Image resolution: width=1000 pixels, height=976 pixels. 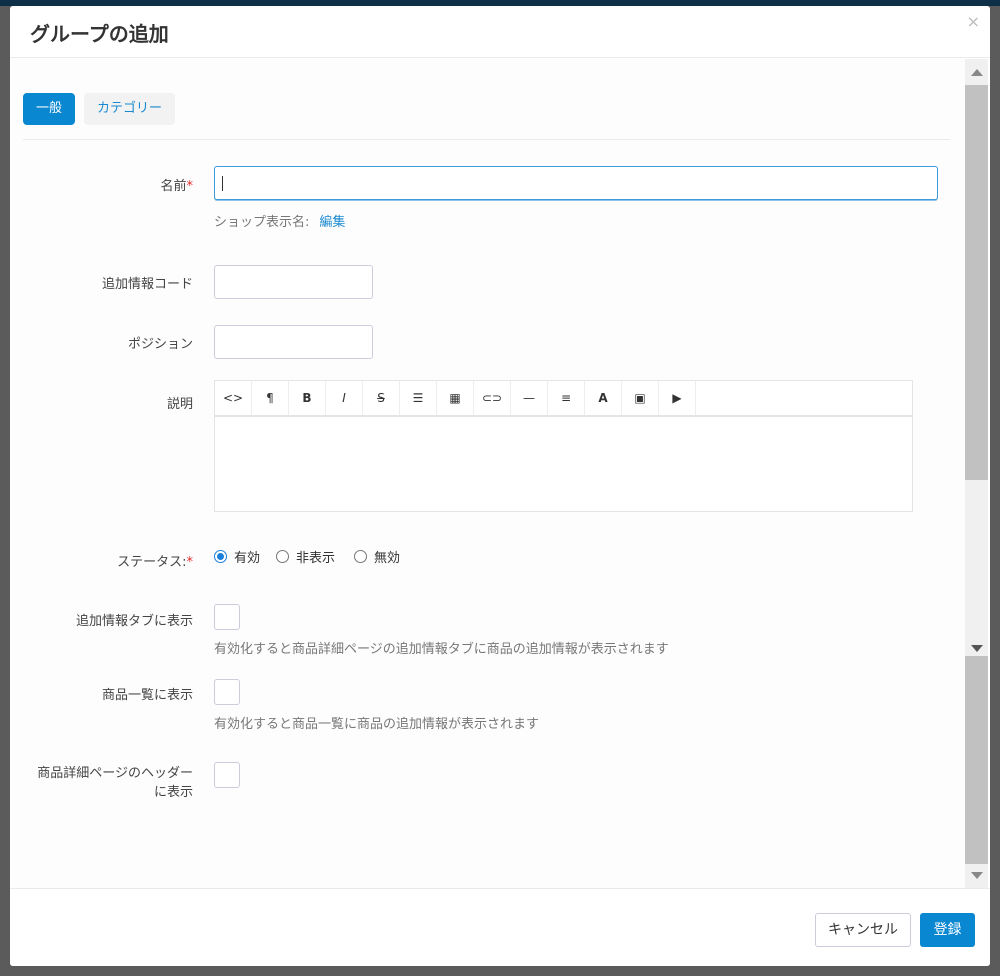 What do you see at coordinates (529, 398) in the screenshot?
I see `horizontal-rule-icon: —` at bounding box center [529, 398].